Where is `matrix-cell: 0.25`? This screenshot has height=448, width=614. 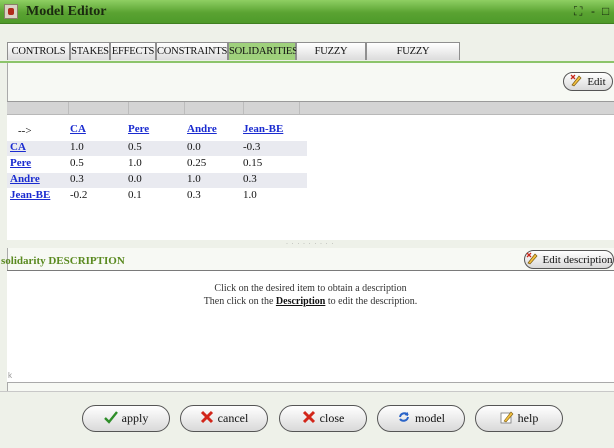
matrix-cell: 0.25 is located at coordinates (196, 163).